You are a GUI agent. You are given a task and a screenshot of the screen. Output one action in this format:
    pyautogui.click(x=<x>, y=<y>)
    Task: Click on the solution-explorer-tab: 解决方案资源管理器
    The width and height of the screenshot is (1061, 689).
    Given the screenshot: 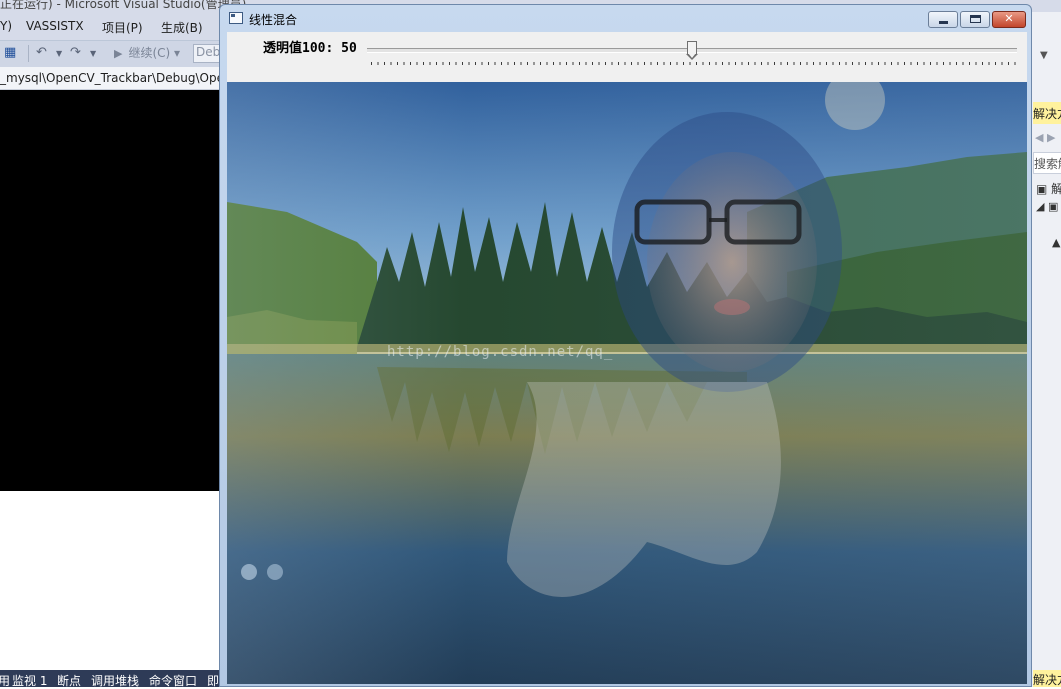 What is the action you would take?
    pyautogui.click(x=1047, y=678)
    